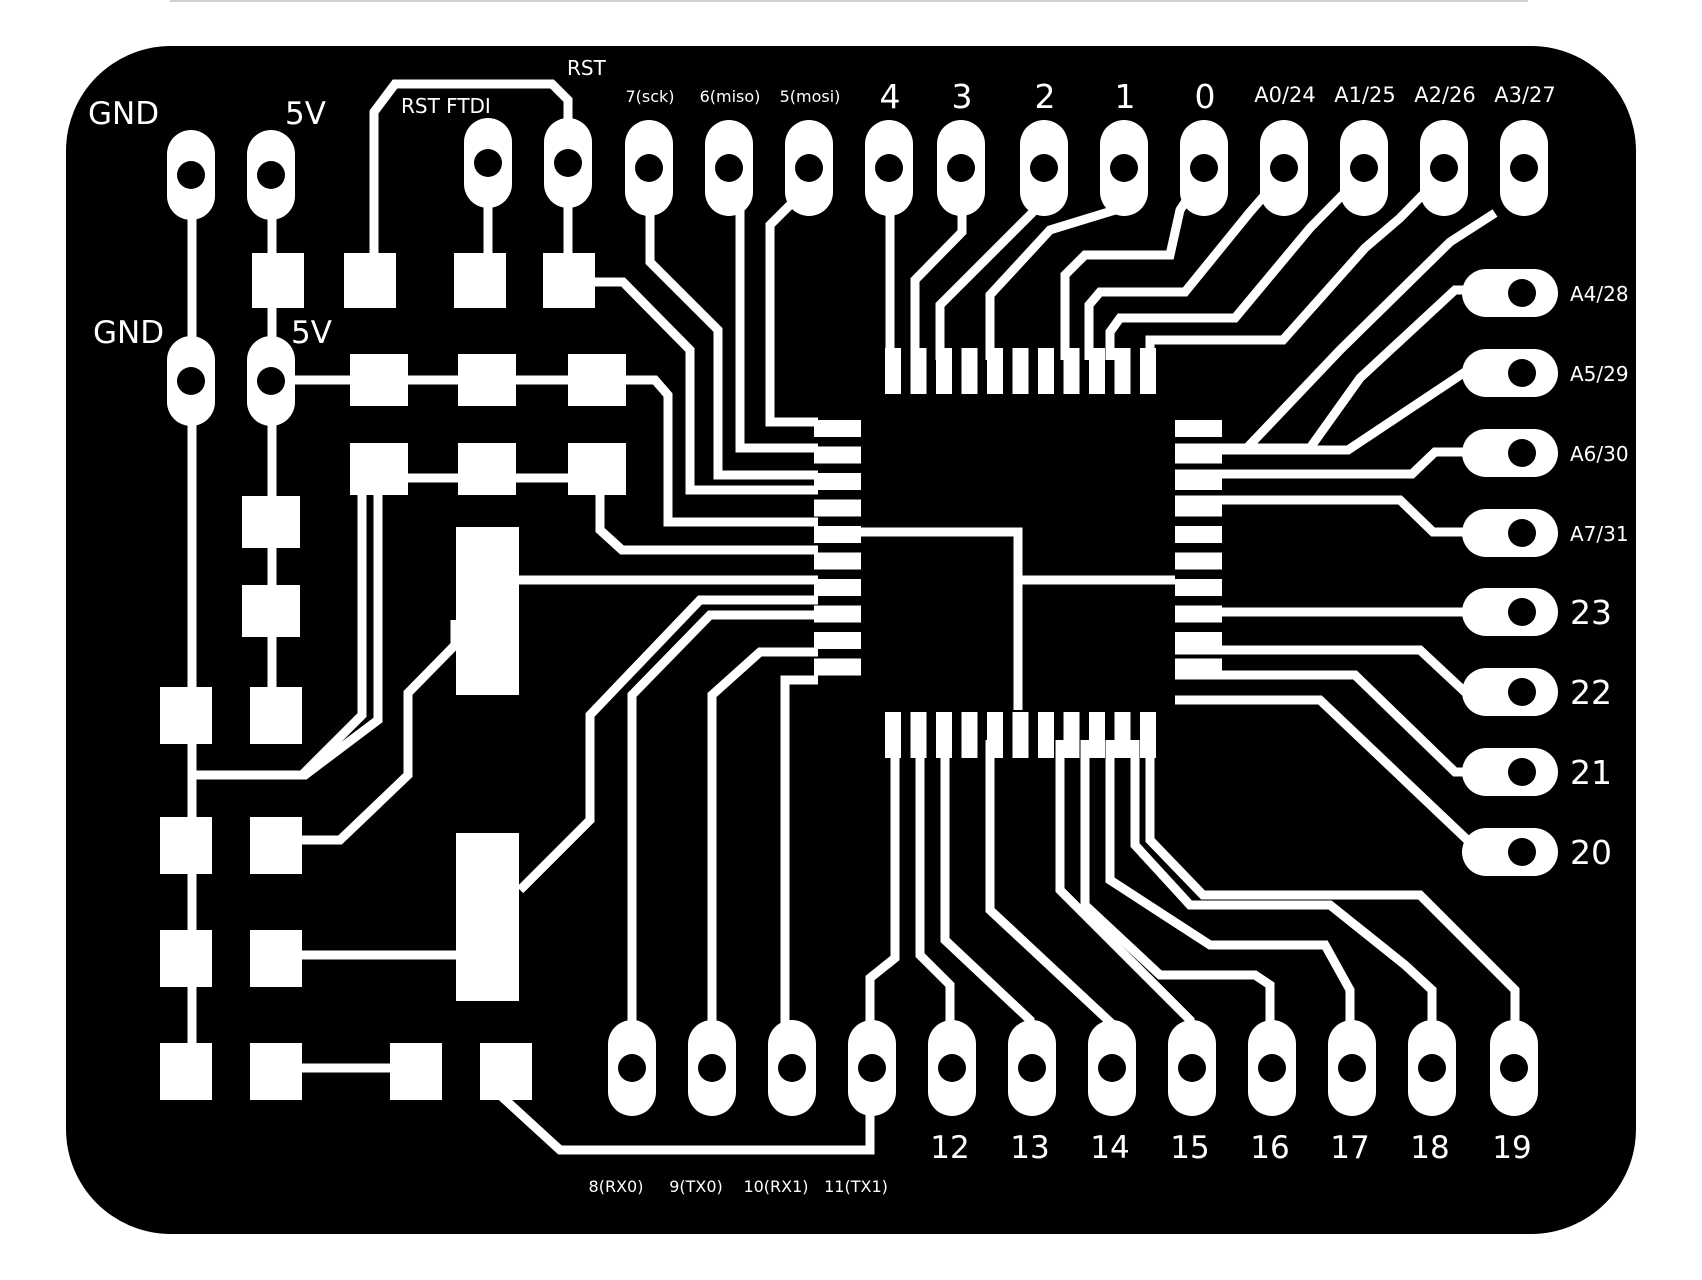 This screenshot has width=1702, height=1280. I want to click on rst-label: RST, so click(587, 68).